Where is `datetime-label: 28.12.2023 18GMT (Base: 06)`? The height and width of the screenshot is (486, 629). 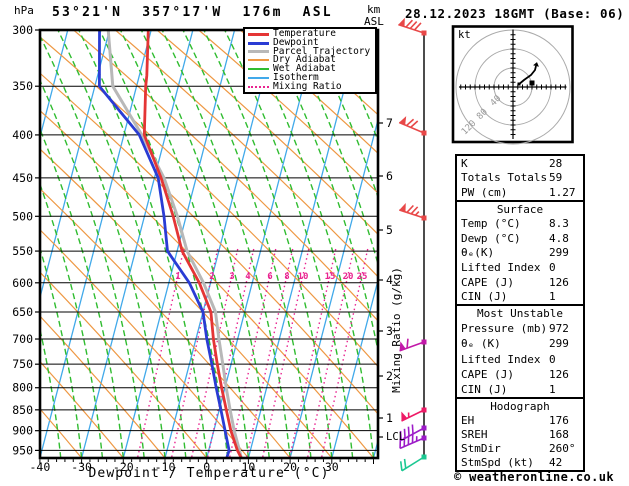 datetime-label: 28.12.2023 18GMT (Base: 06) is located at coordinates (515, 13).